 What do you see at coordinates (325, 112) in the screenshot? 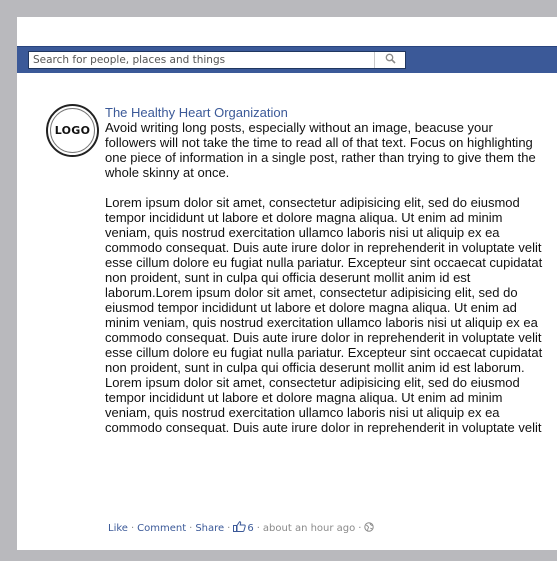
I see `post-author-link: The Healthy Heart Organization` at bounding box center [325, 112].